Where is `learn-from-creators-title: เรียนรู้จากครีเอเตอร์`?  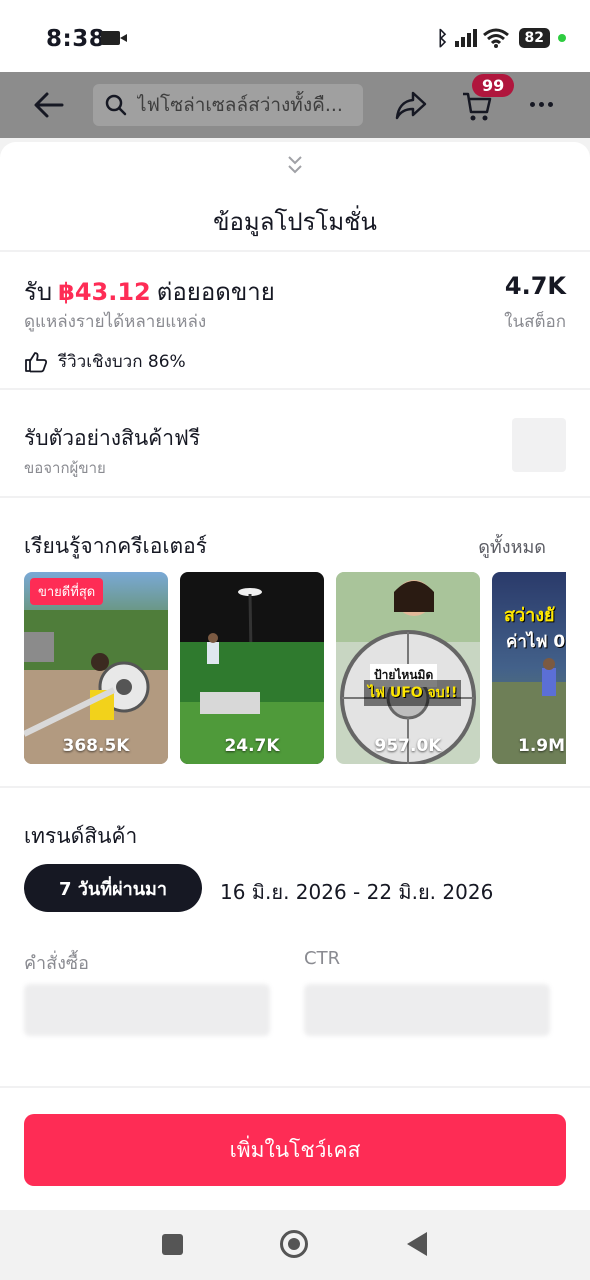
learn-from-creators-title: เรียนรู้จากครีเอเตอร์ is located at coordinates (116, 546).